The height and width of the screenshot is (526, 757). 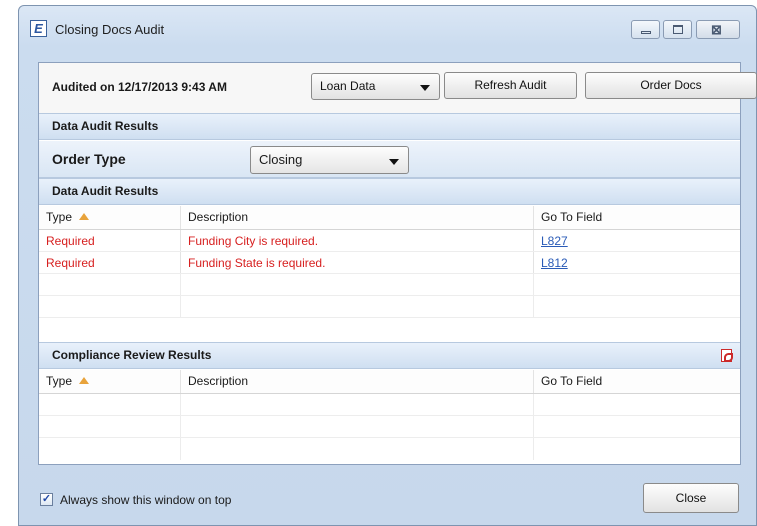 I want to click on compliance-review-title: Compliance Review Results, so click(x=132, y=355).